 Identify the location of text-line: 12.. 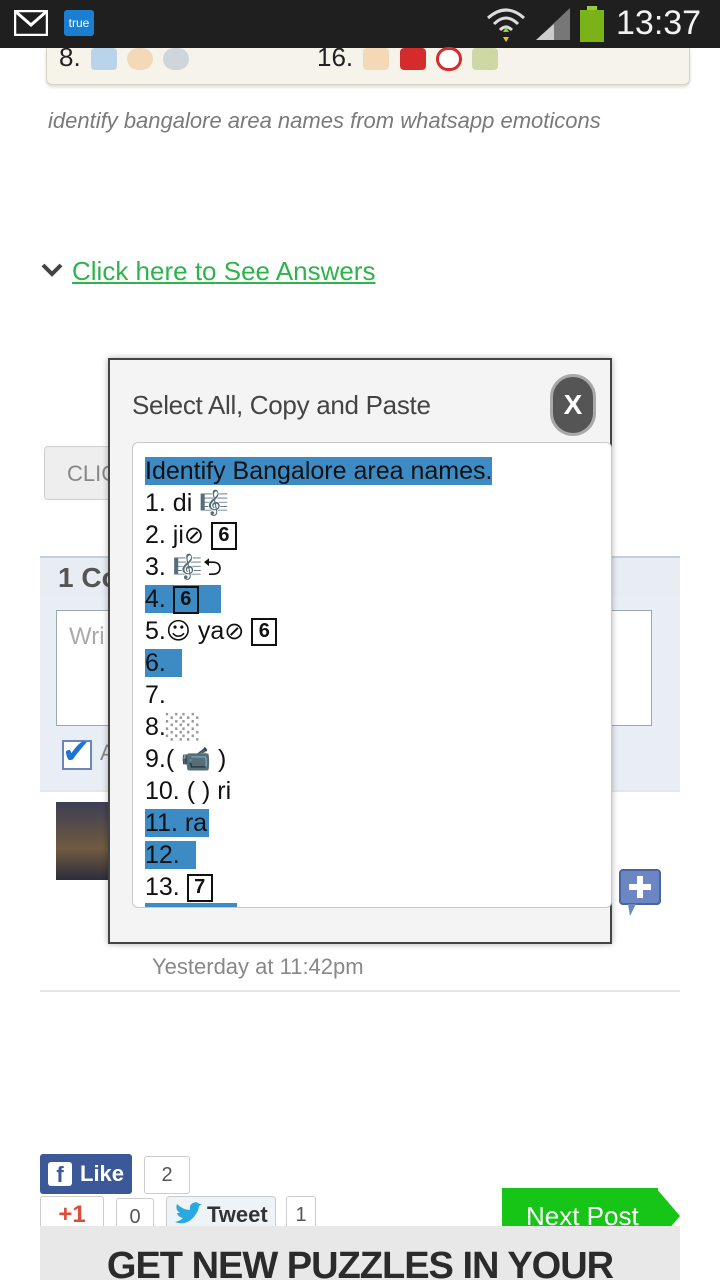
(170, 855).